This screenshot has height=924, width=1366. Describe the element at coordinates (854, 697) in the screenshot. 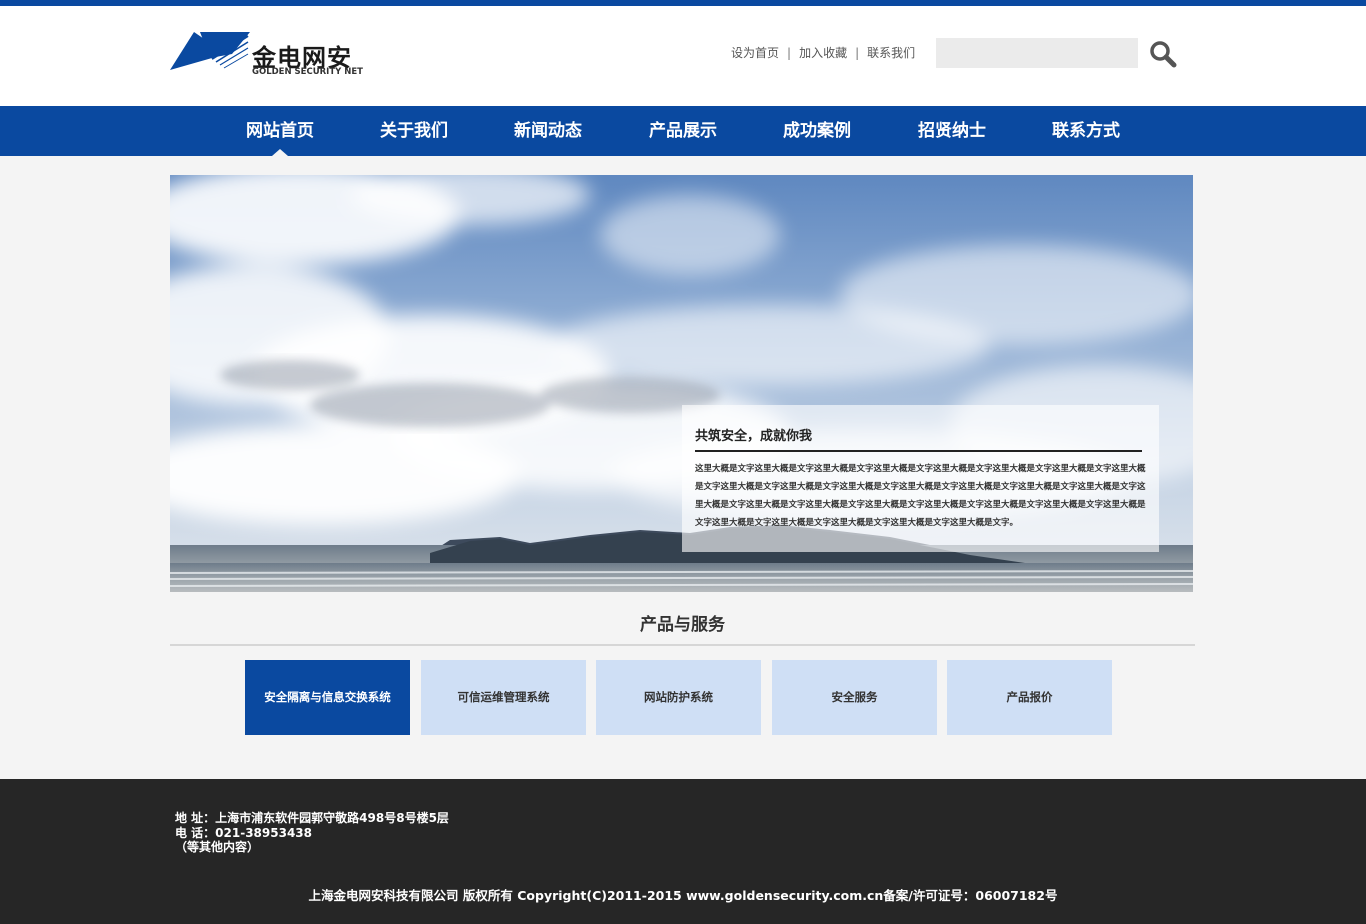

I see `product-tab-security-service: 安全服务` at that location.